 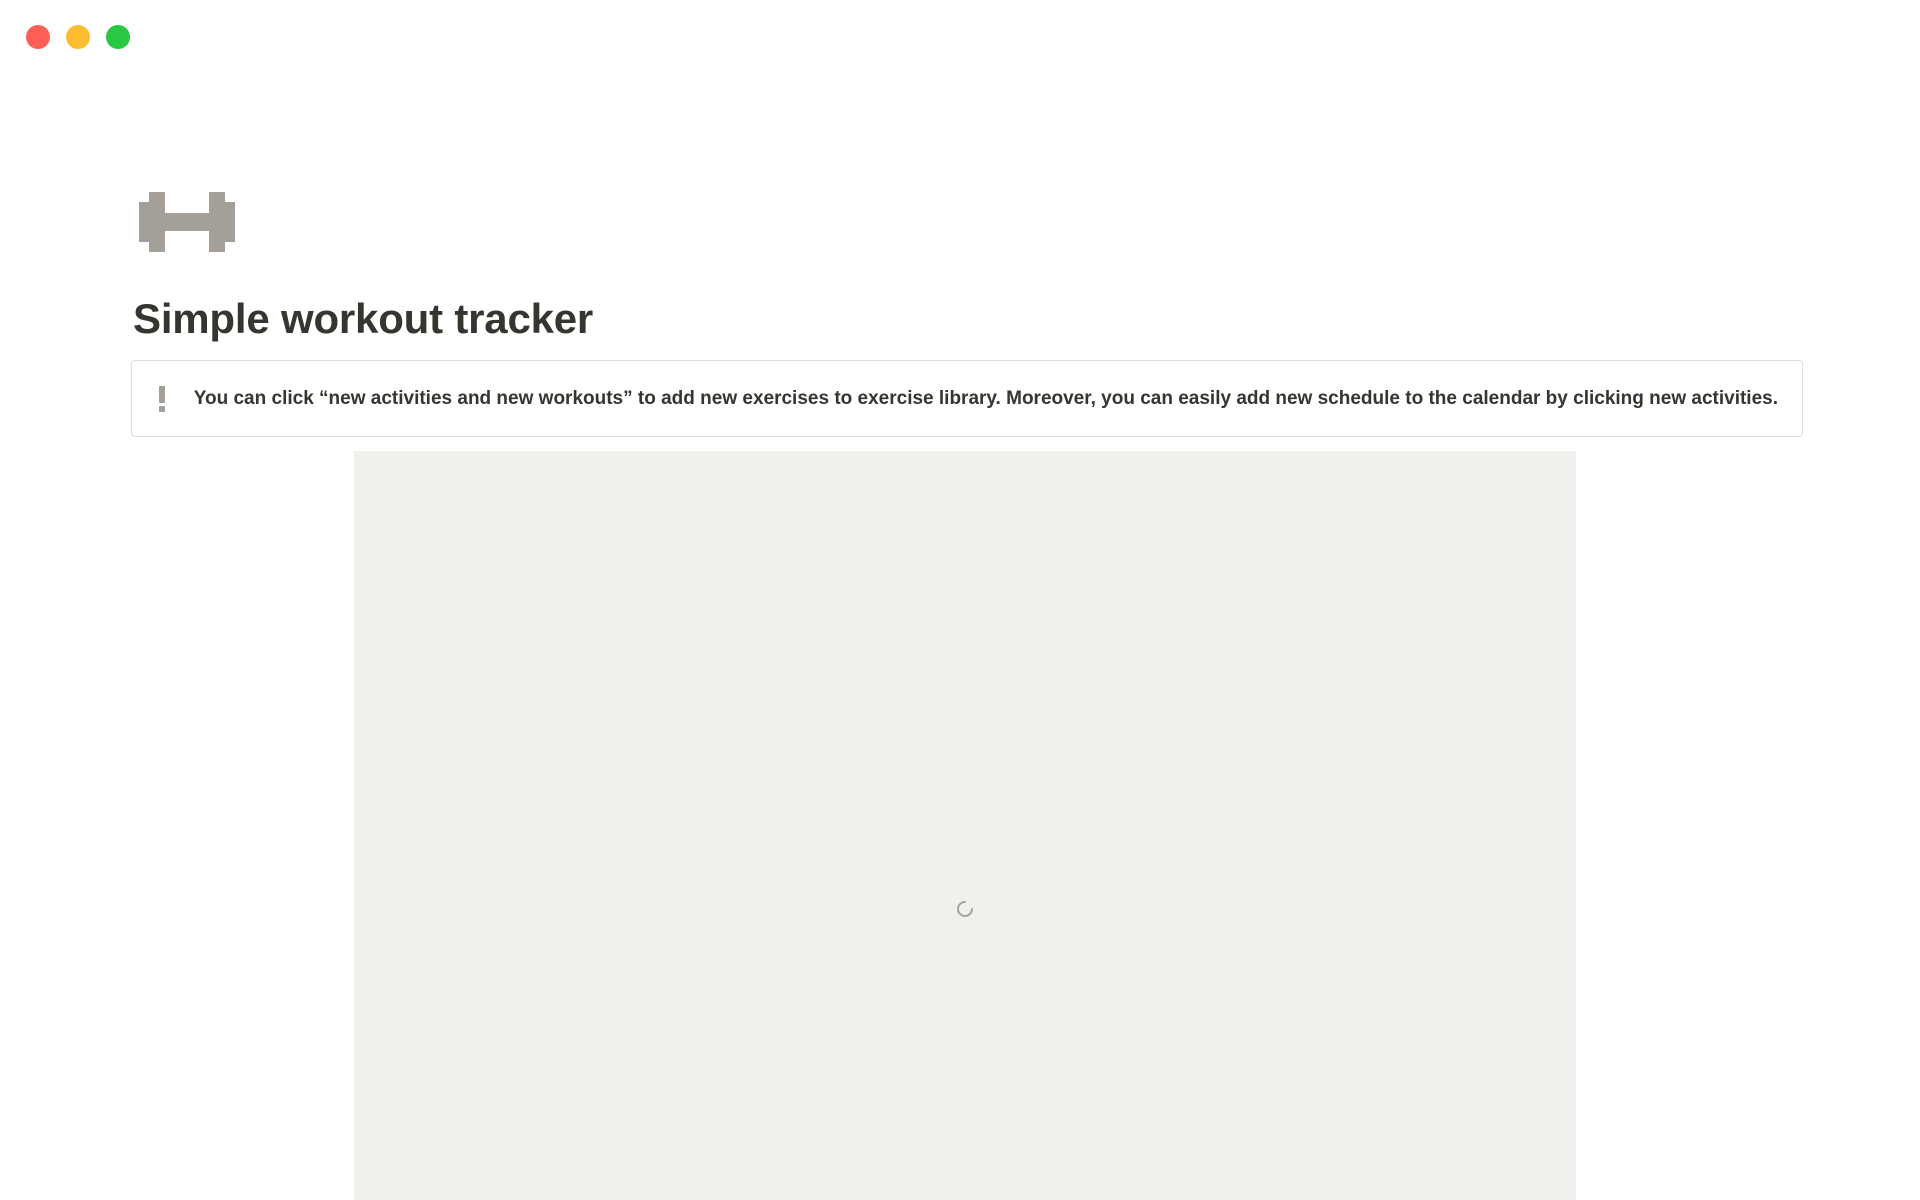 I want to click on minimize-window-button, so click(x=78, y=37).